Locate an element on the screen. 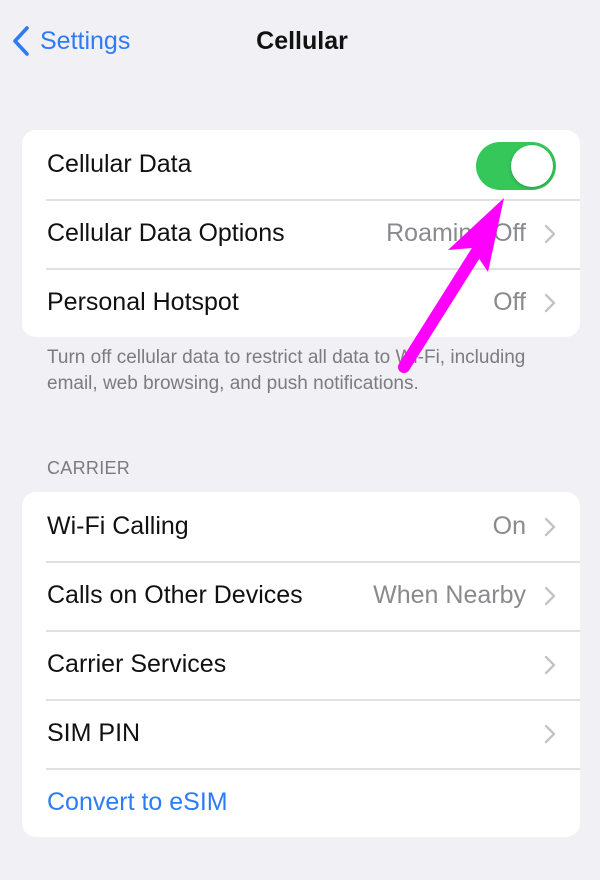 The width and height of the screenshot is (600, 880). carrier-services-row: Carrier Services is located at coordinates (301, 664).